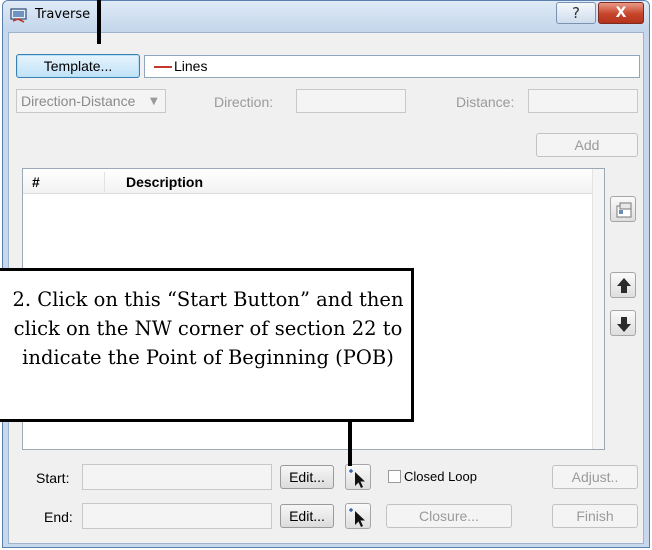  What do you see at coordinates (177, 516) in the screenshot?
I see `end-field` at bounding box center [177, 516].